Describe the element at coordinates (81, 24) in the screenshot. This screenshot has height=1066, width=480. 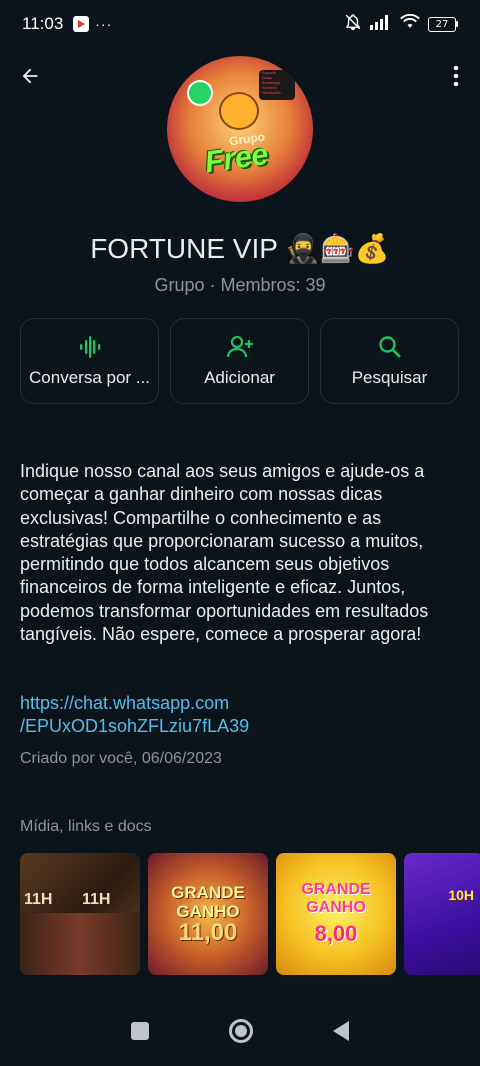
I see `play-store-icon` at that location.